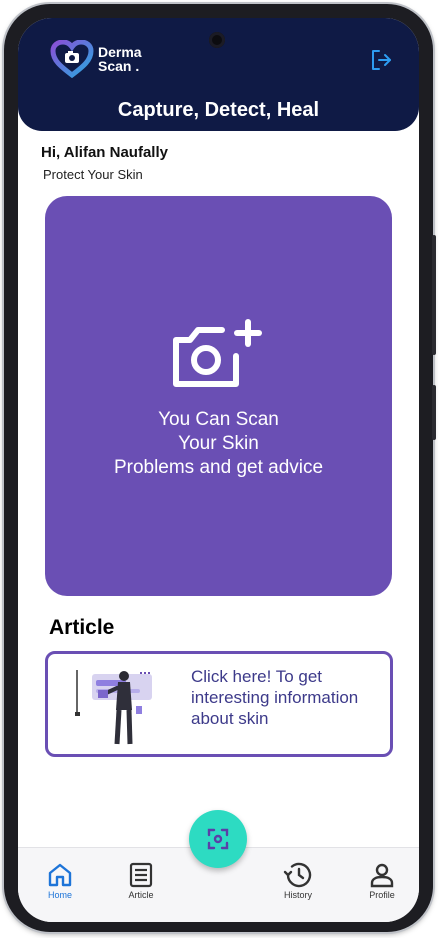 Image resolution: width=439 pixels, height=938 pixels. What do you see at coordinates (297, 895) in the screenshot?
I see `nav-history-label: History` at bounding box center [297, 895].